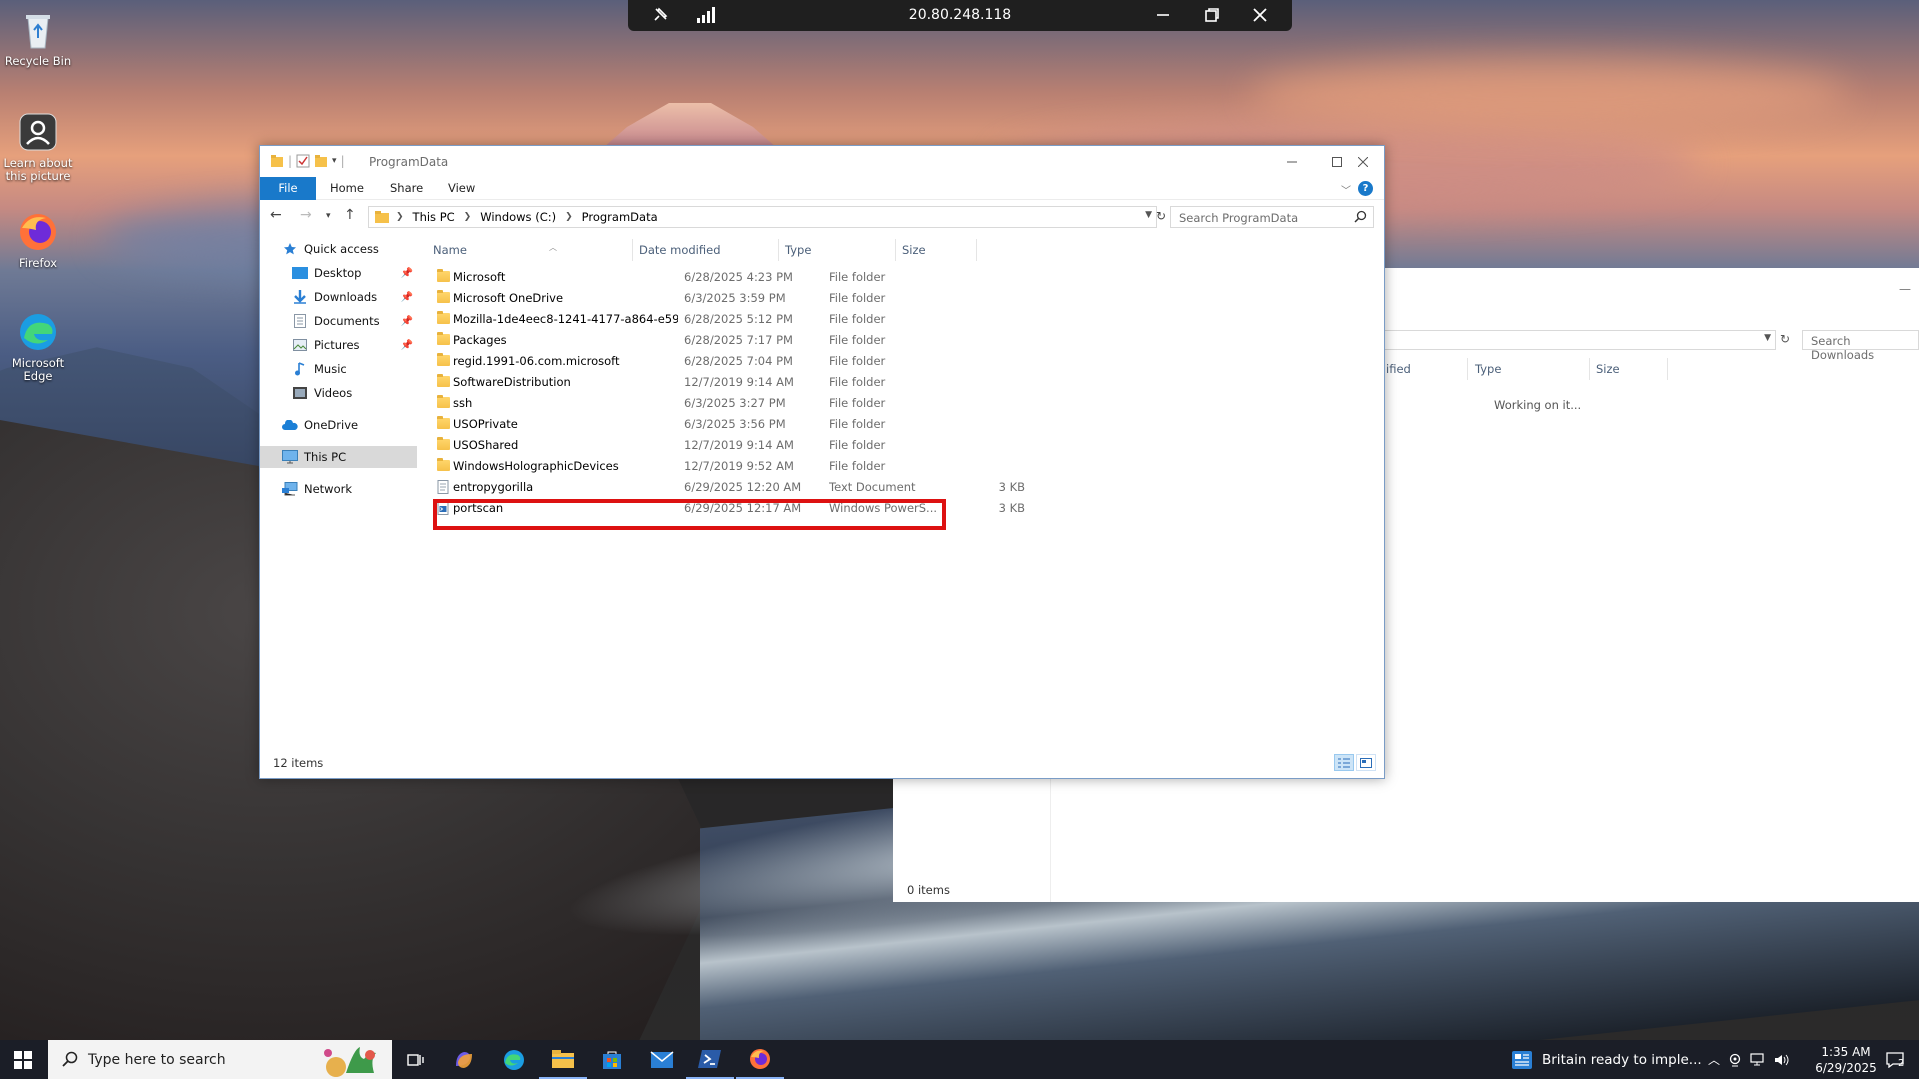 The height and width of the screenshot is (1079, 1919). I want to click on notification-center-button: 2, so click(1895, 1059).